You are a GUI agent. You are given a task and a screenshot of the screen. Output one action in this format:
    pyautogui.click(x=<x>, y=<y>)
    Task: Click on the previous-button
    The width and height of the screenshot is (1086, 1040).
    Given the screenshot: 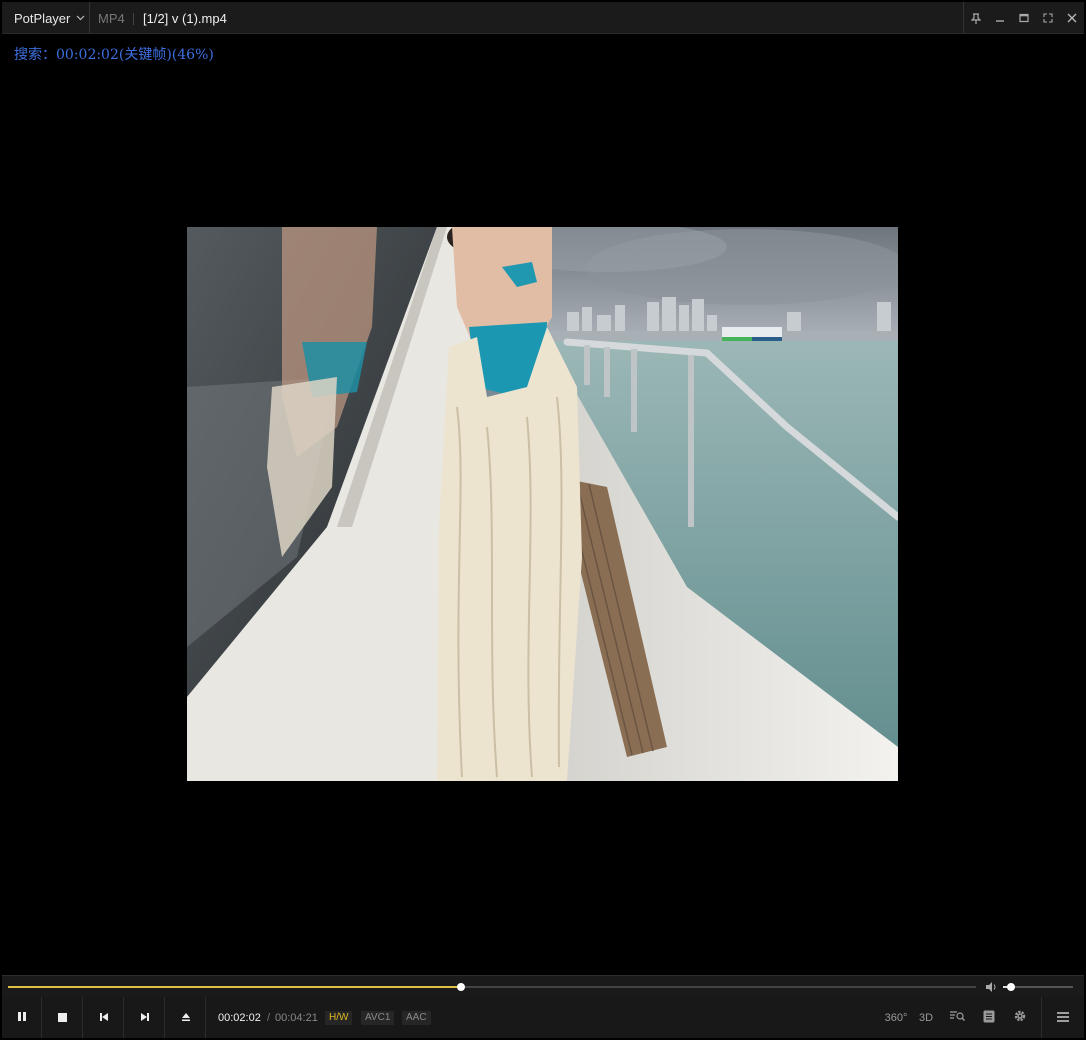 What is the action you would take?
    pyautogui.click(x=104, y=1017)
    